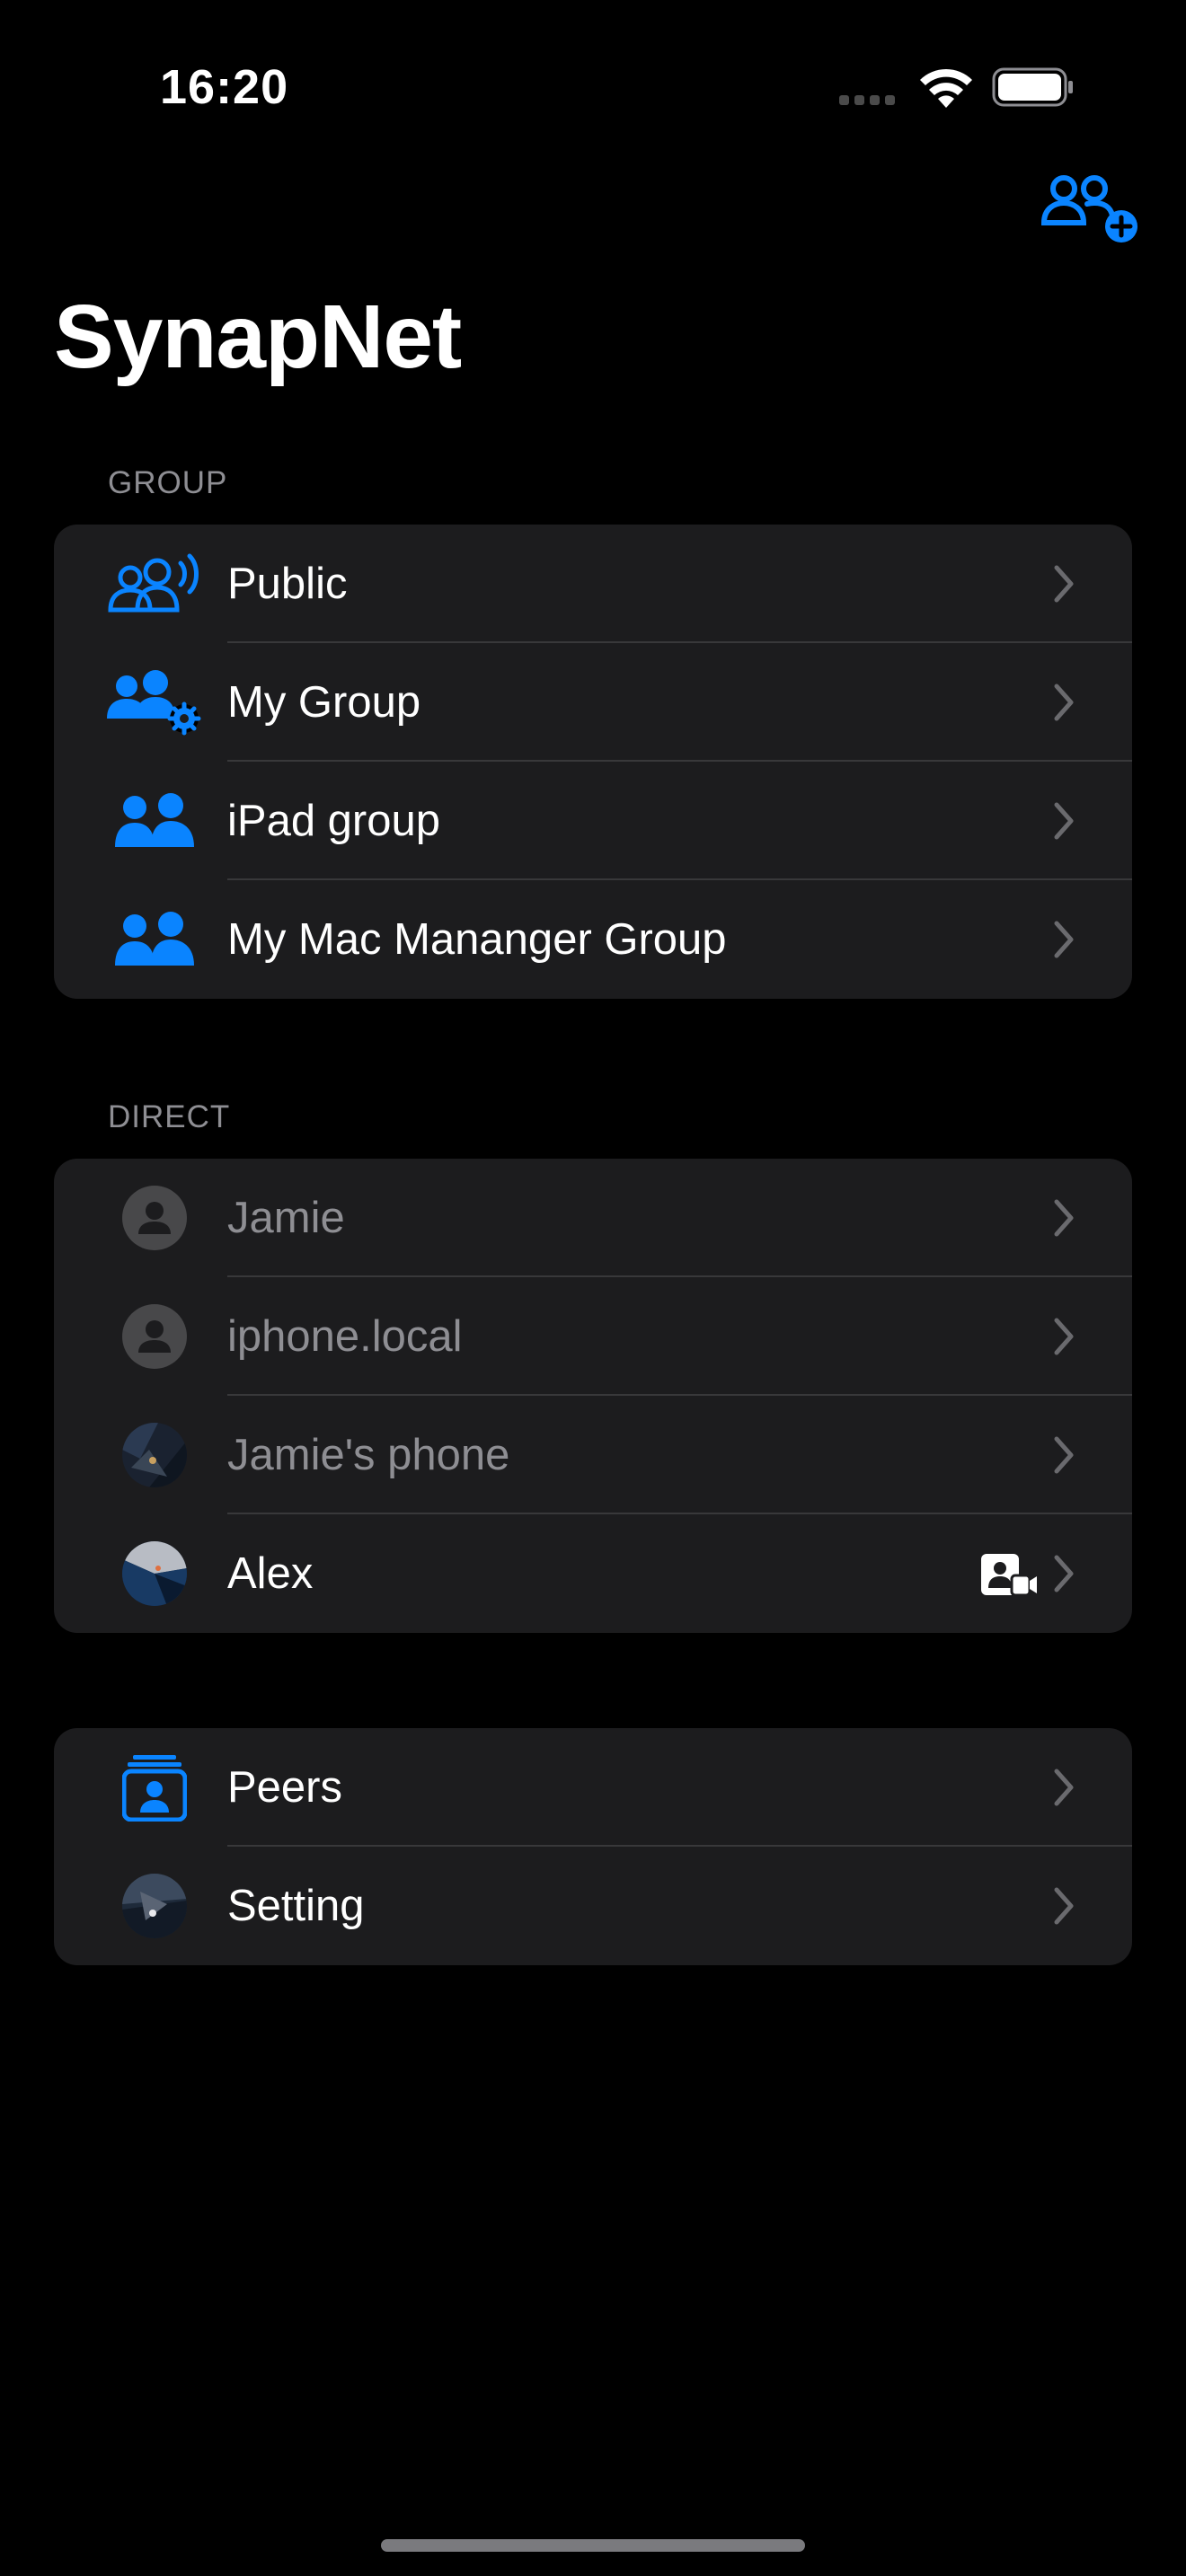 The width and height of the screenshot is (1186, 2576). What do you see at coordinates (345, 1336) in the screenshot?
I see `direct-label-iphone-local: iphone.local` at bounding box center [345, 1336].